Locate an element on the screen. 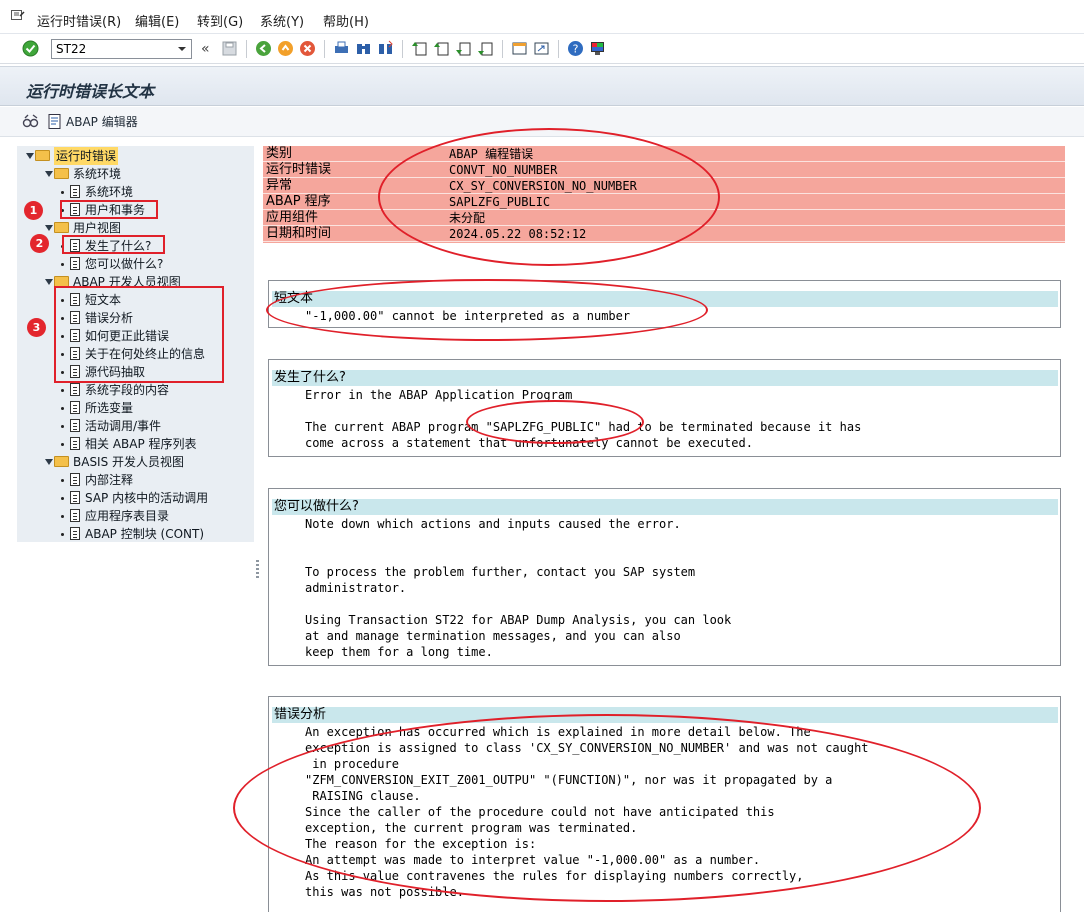  find-next-icon is located at coordinates (385, 48).